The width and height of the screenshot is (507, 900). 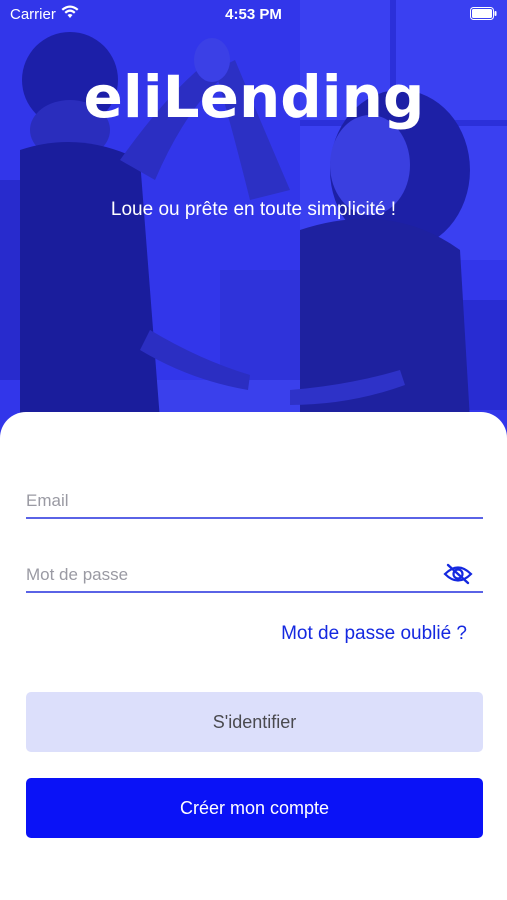 I want to click on email-field-container, so click(x=254, y=498).